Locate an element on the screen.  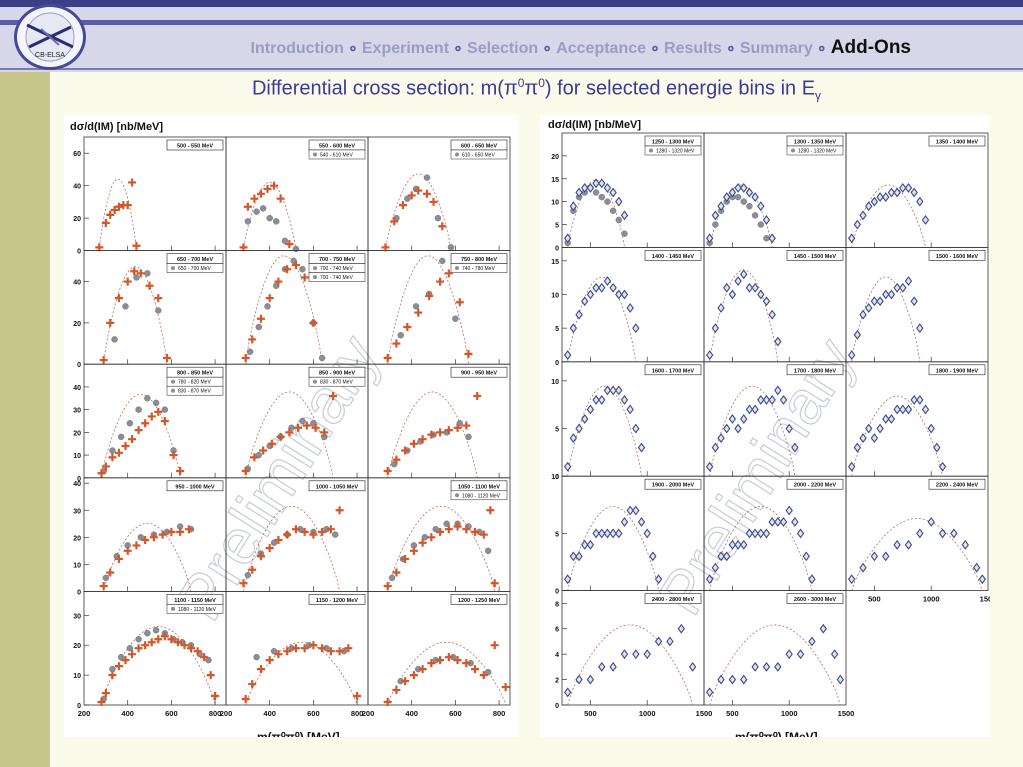
nav-link-introduction: Introduction is located at coordinates (297, 48).